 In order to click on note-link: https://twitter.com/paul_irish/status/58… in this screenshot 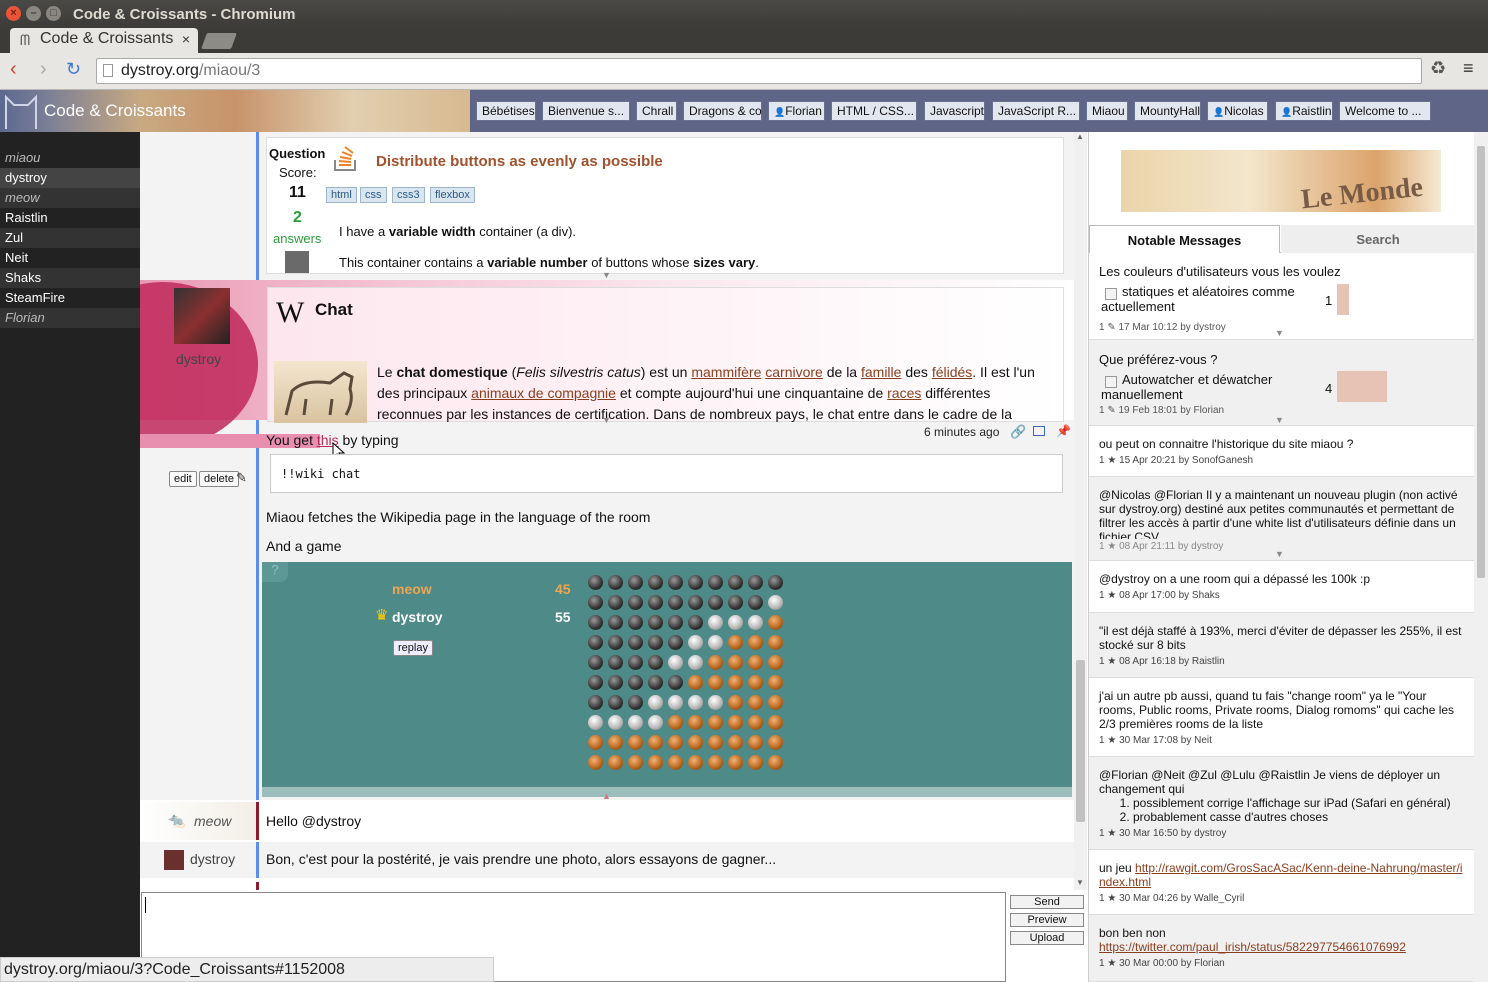, I will do `click(1282, 947)`.